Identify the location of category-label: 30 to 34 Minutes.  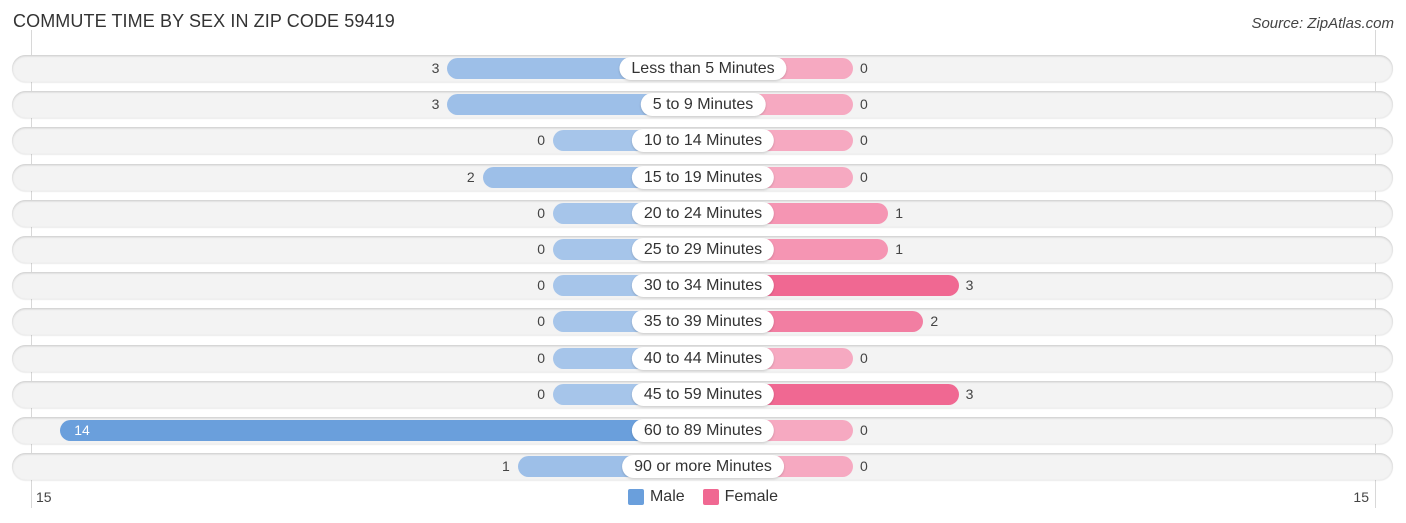
(703, 286).